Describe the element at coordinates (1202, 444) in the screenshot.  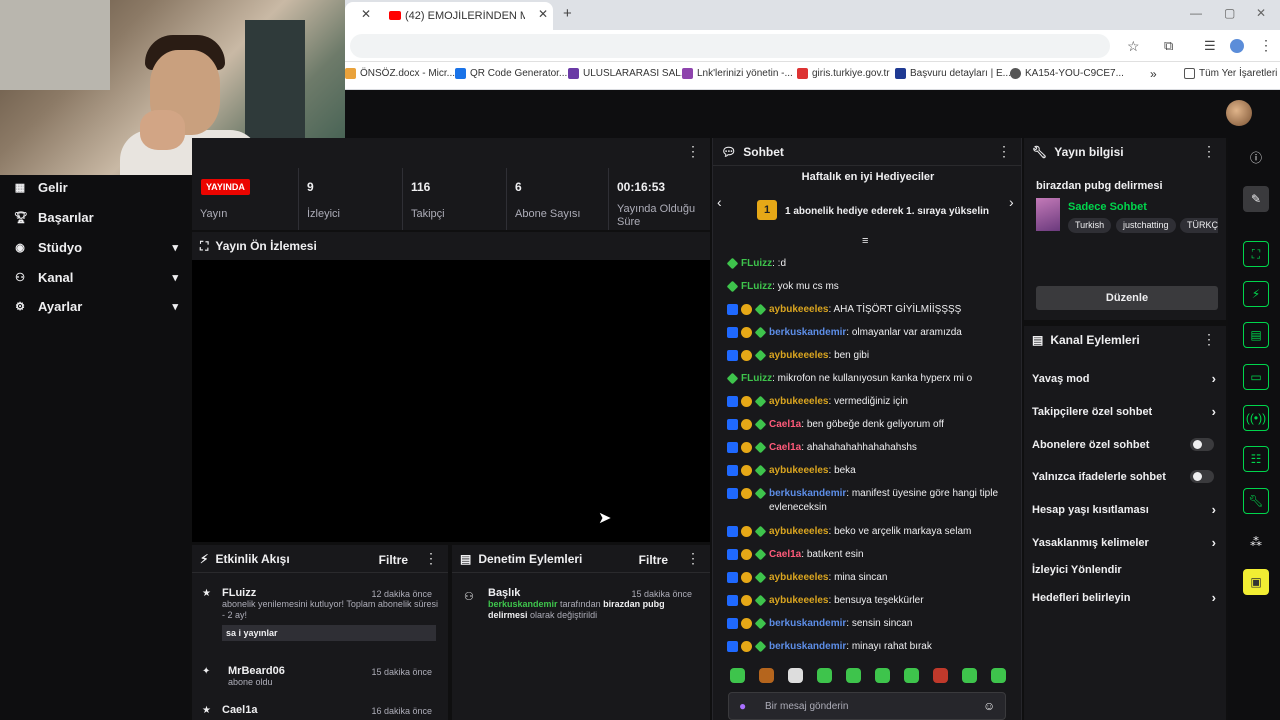
I see `subs-only-toggle` at that location.